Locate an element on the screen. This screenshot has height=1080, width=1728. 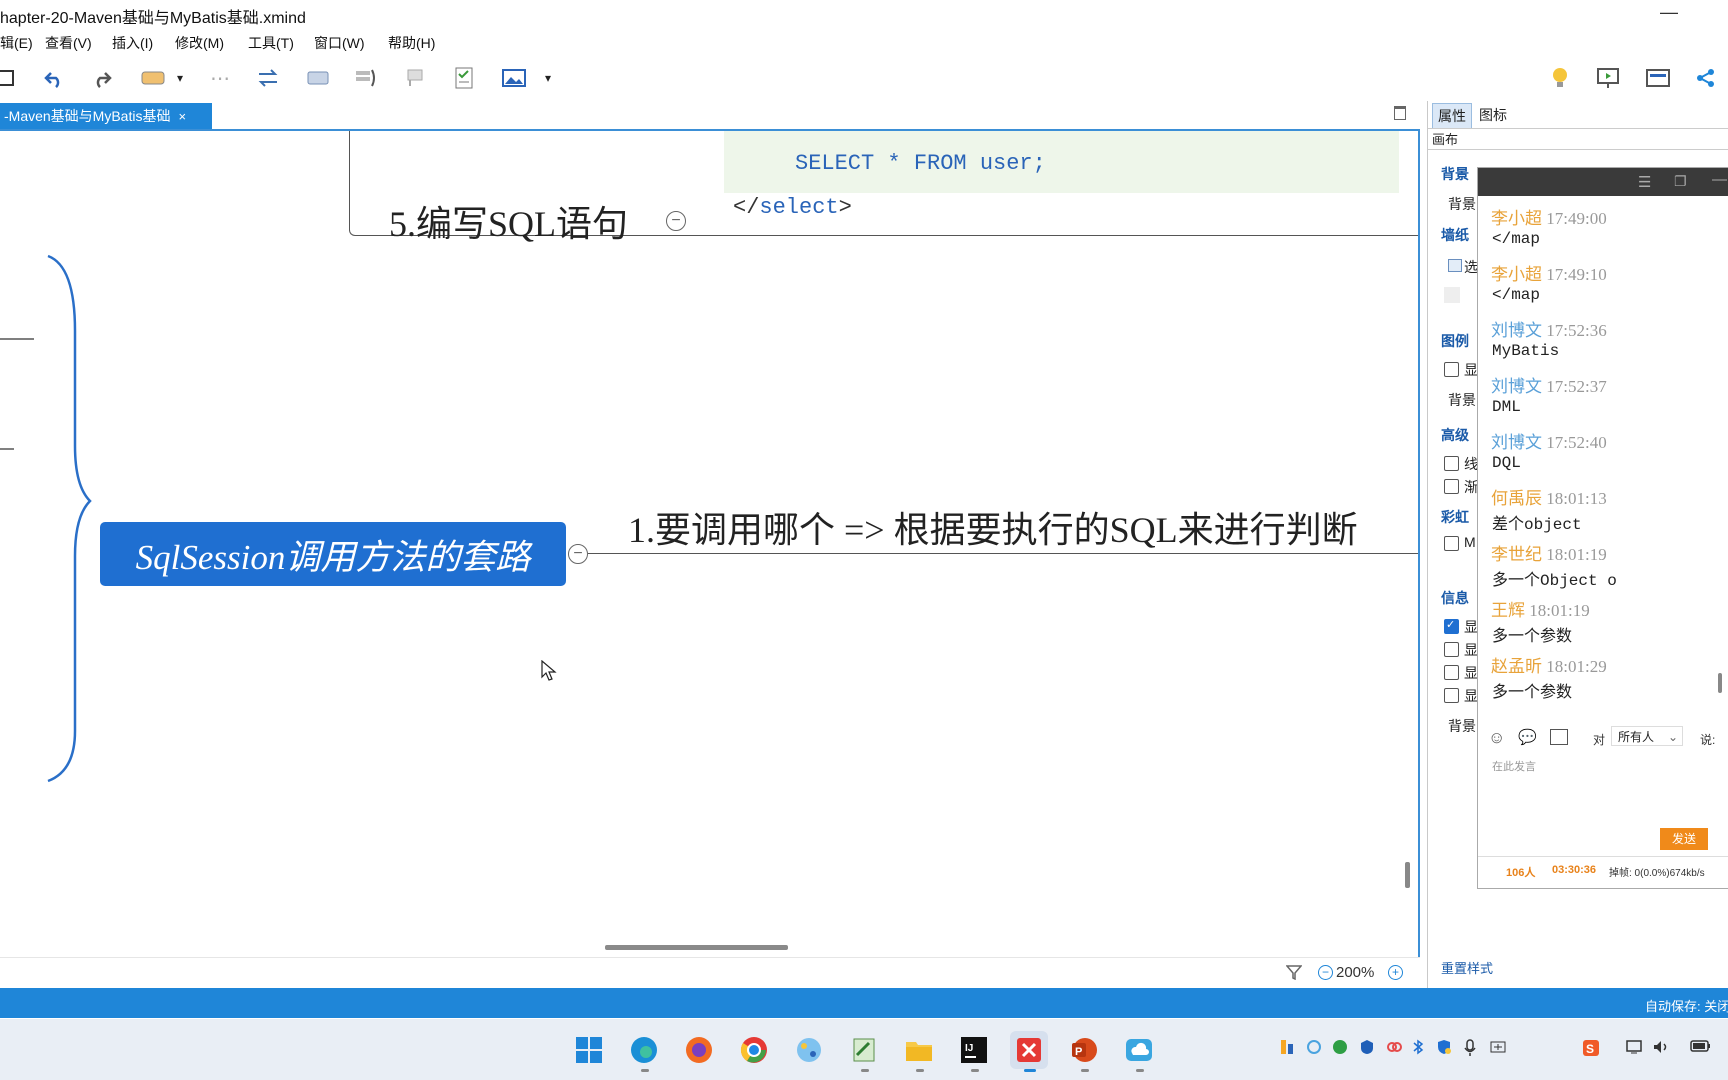
menu-modify: 修改(M) is located at coordinates (199, 43).